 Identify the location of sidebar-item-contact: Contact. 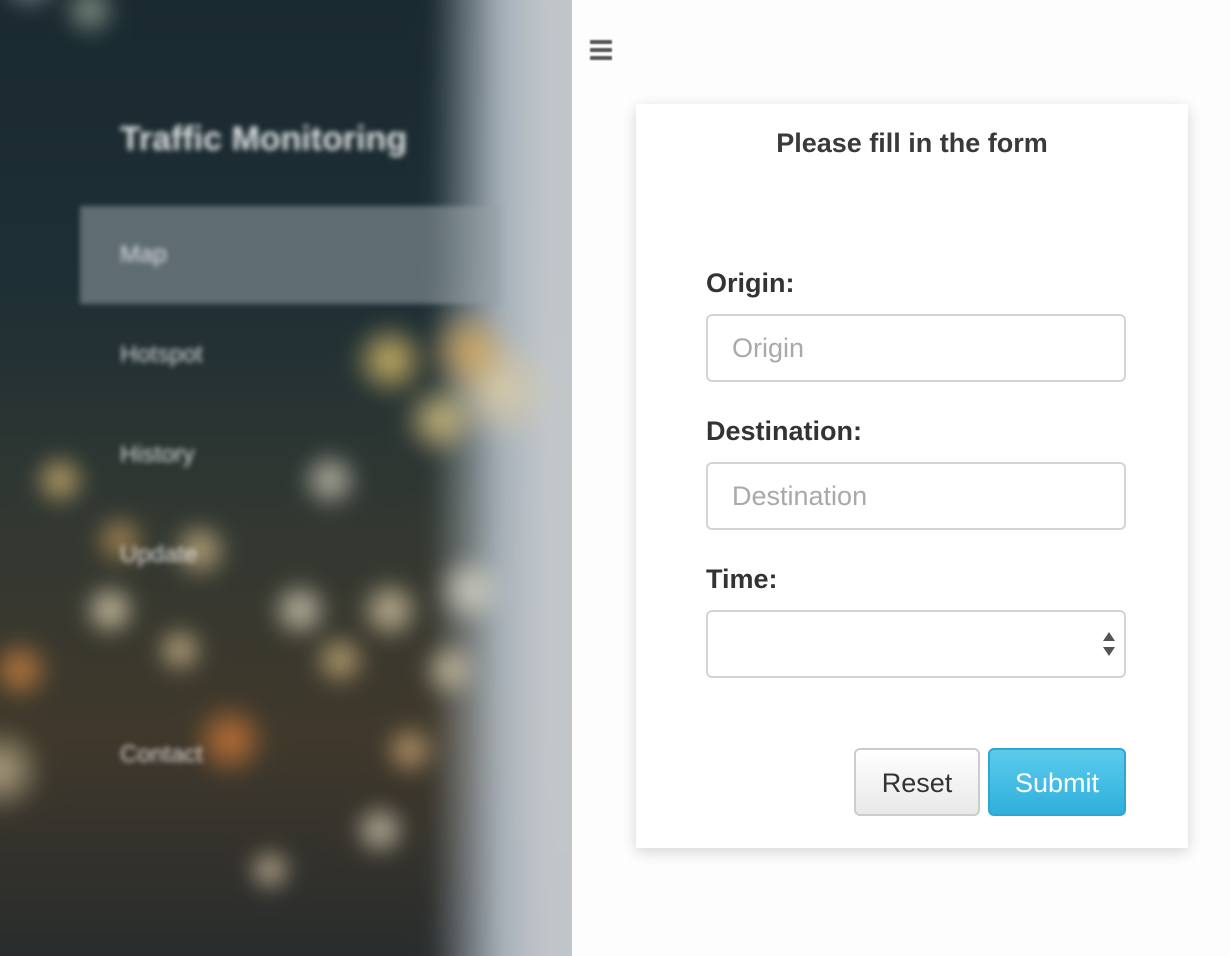
(290, 755).